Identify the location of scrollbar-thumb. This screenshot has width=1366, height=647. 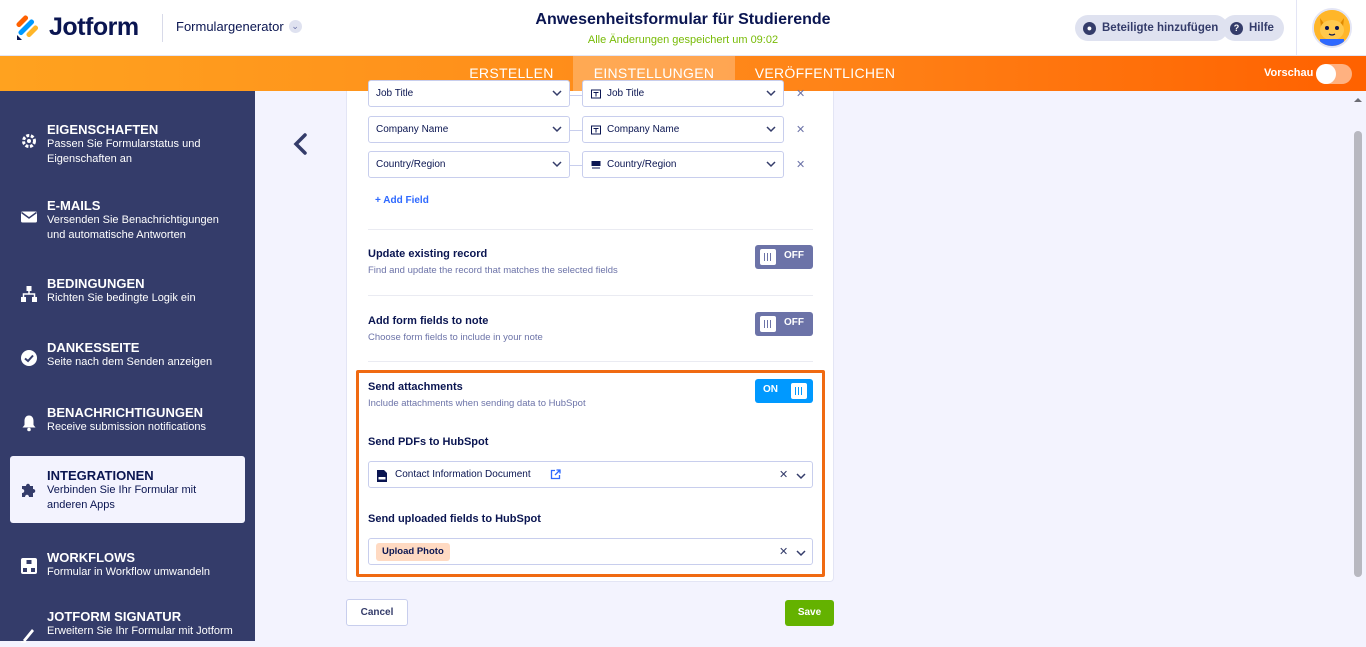
(1358, 354).